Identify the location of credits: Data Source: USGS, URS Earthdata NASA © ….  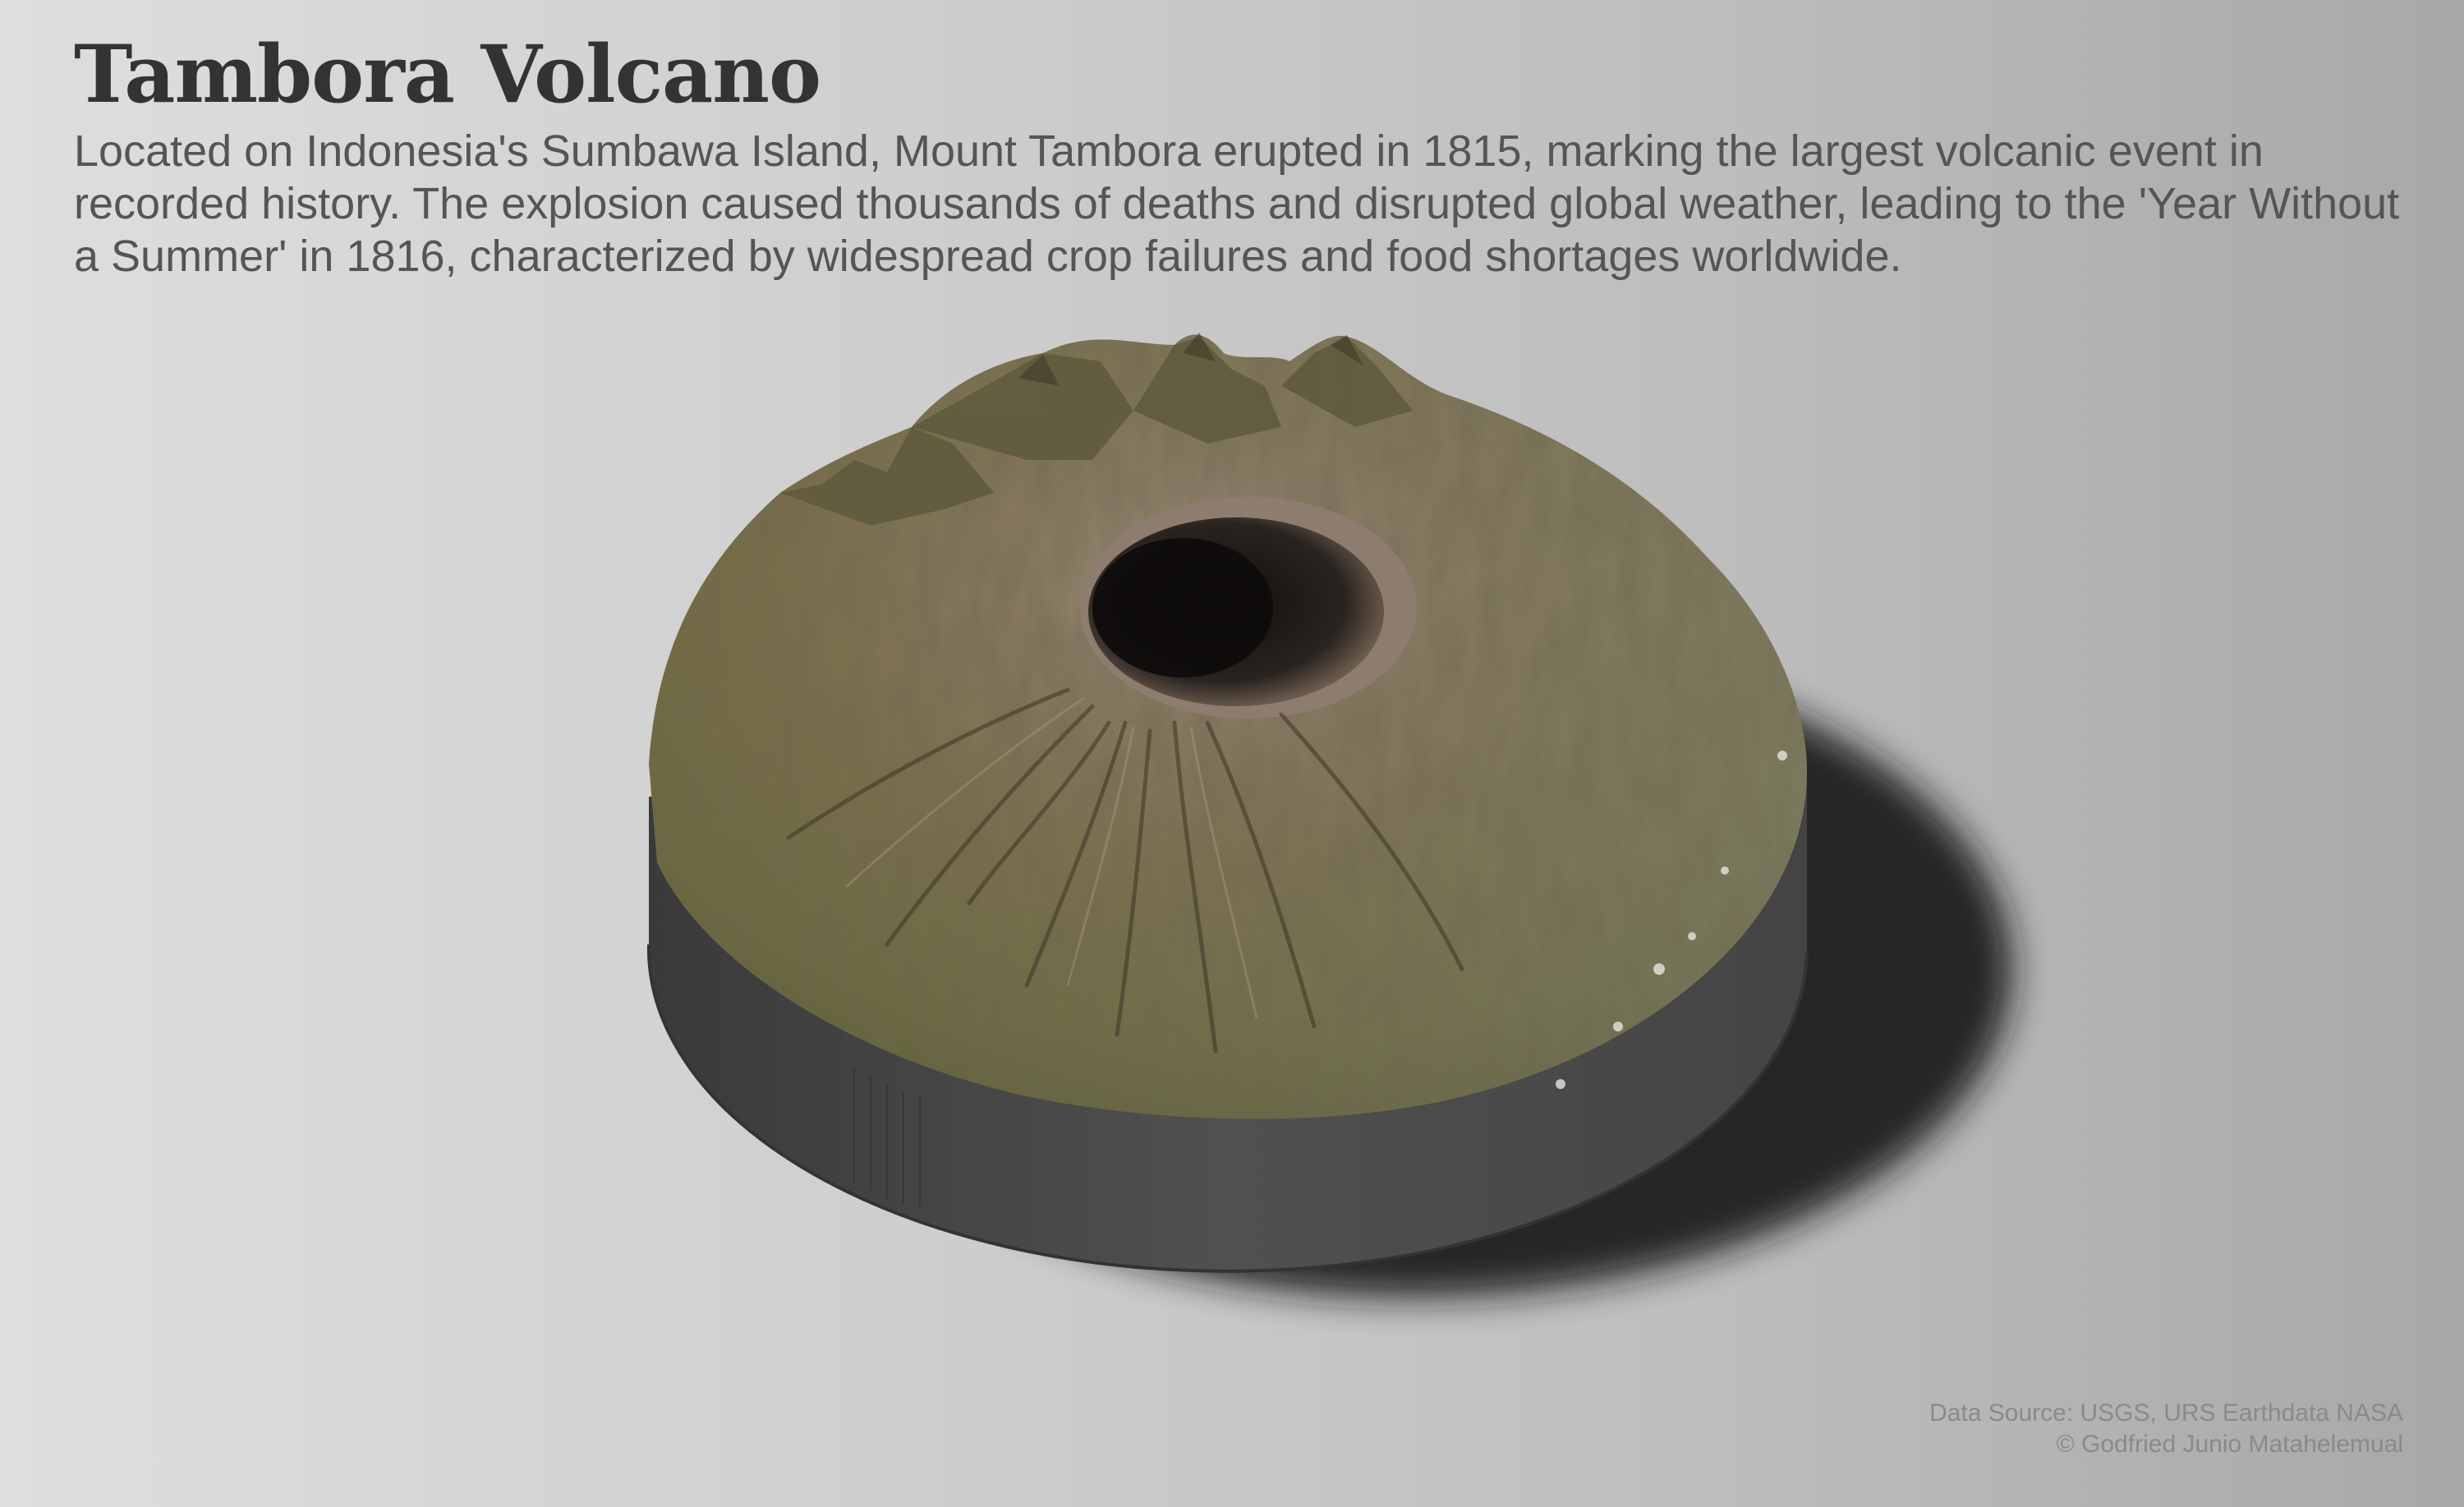
(2166, 1429).